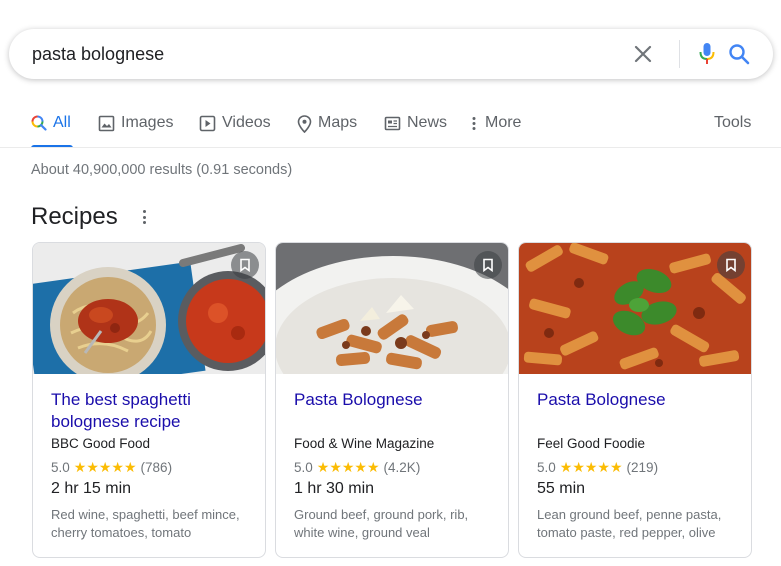  I want to click on tabs-divider, so click(390, 147).